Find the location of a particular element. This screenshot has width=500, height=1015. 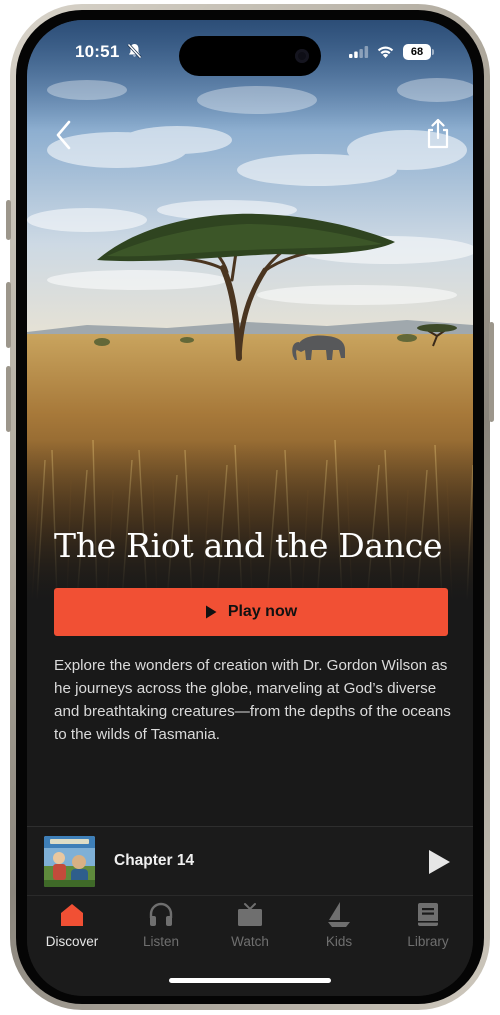

tab-kids: Kids is located at coordinates (339, 926).